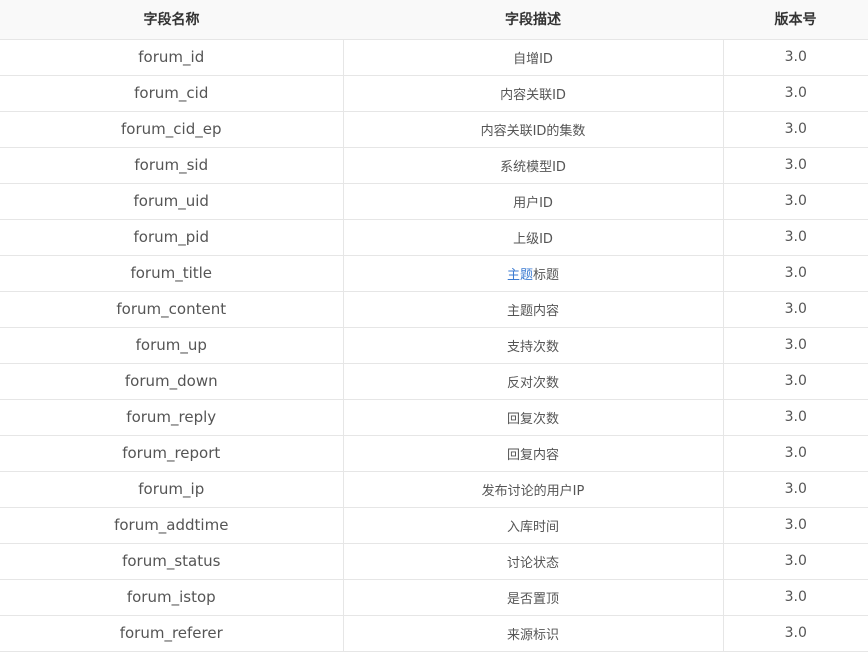  Describe the element at coordinates (533, 417) in the screenshot. I see `field-description-cell: 回复次数` at that location.